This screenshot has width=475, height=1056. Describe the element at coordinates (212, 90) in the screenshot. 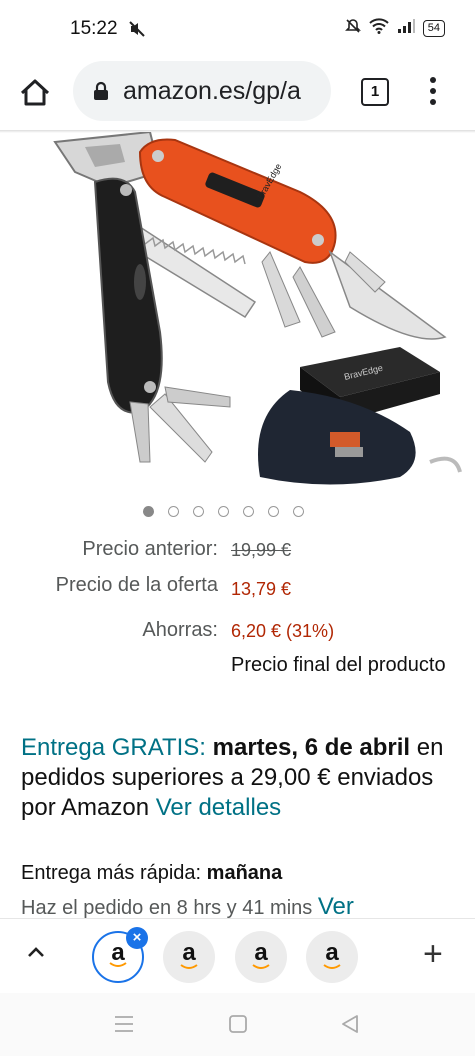

I see `url-text: amazon.es/gp/a` at that location.